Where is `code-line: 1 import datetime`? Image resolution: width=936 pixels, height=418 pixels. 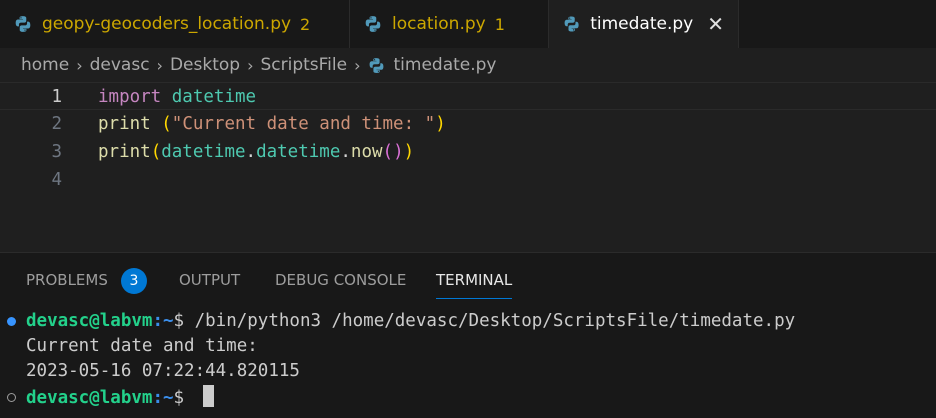
code-line: 1 import datetime is located at coordinates (468, 96).